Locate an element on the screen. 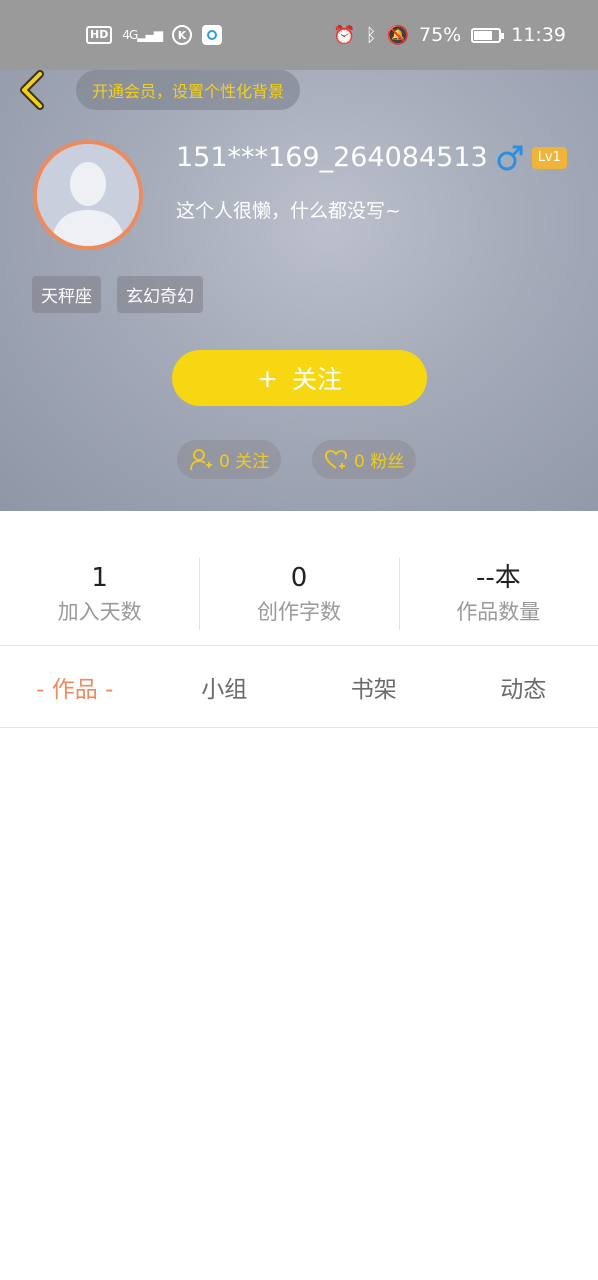 This screenshot has width=598, height=1280. vip-background-prompt: 开通会员，设置个性化背景 is located at coordinates (188, 90).